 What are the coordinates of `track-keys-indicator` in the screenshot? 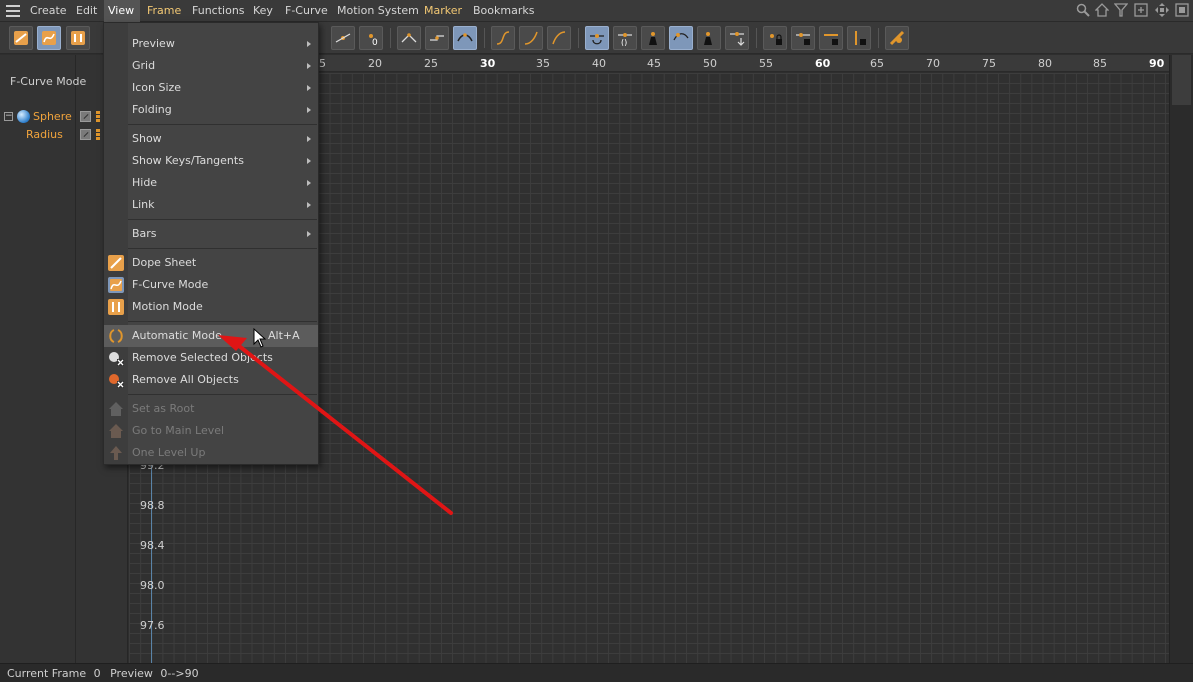 It's located at (98, 135).